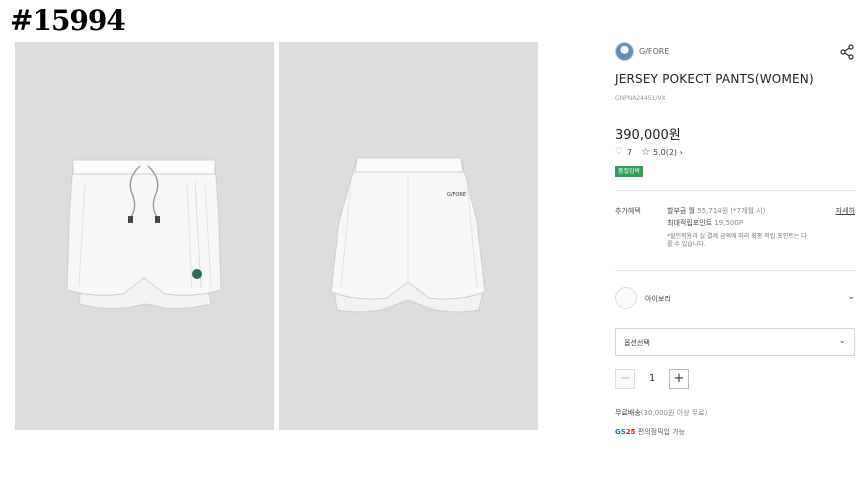 The image size is (860, 479). Describe the element at coordinates (625, 432) in the screenshot. I see `gs25-logo: GS25` at that location.